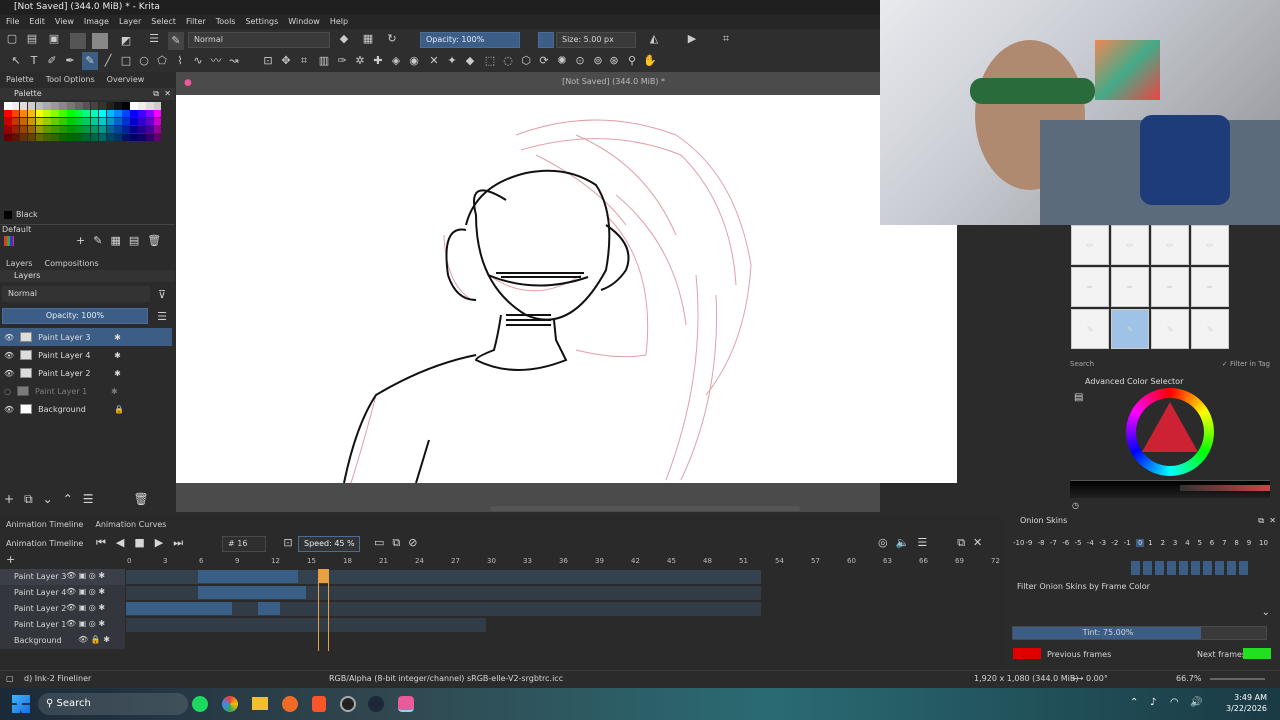  Describe the element at coordinates (119, 409) in the screenshot. I see `lock-icon: 🔒` at that location.